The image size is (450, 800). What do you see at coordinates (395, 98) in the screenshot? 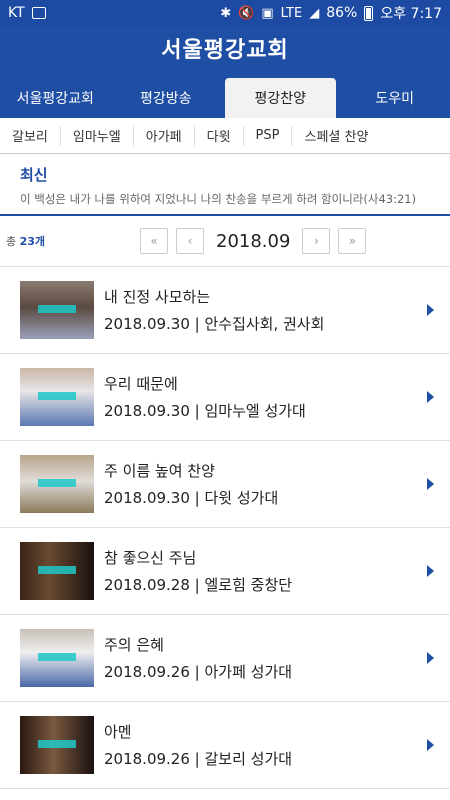
I see `tab-helper: 도우미` at bounding box center [395, 98].